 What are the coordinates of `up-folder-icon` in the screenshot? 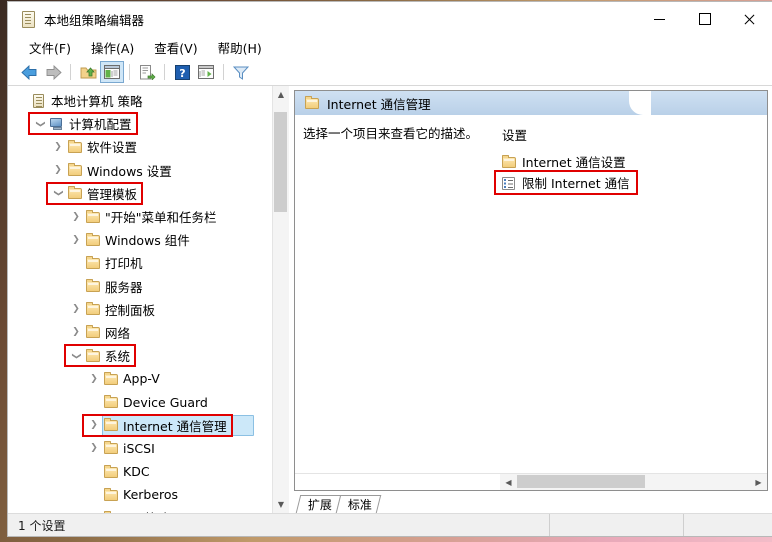 It's located at (88, 72).